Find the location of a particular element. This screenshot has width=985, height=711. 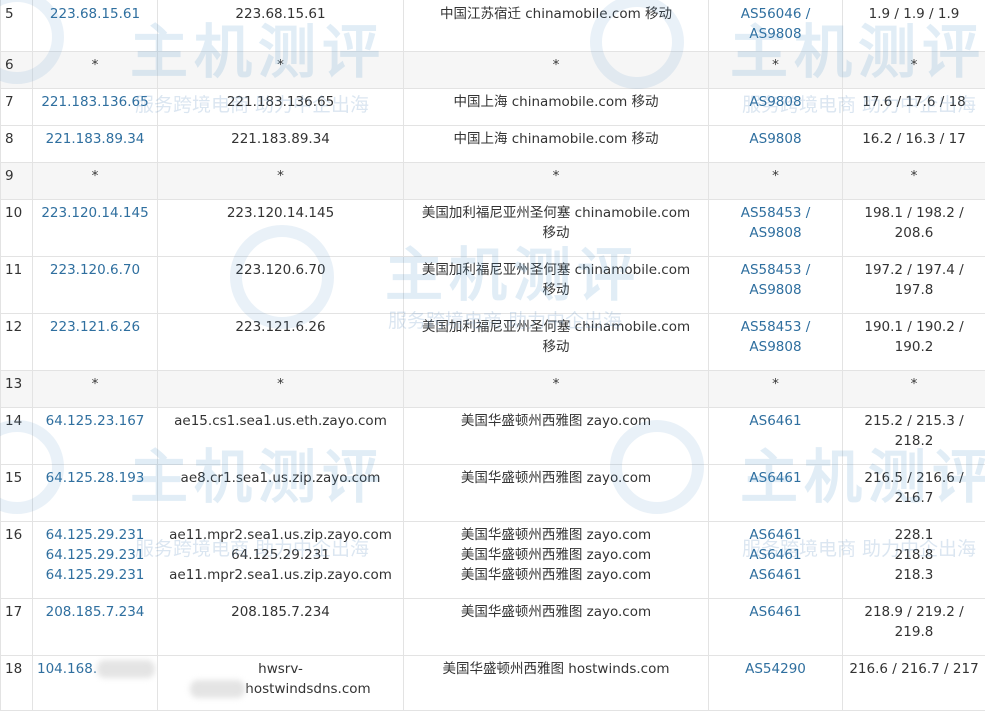

rtt-cell-text: 197.2 / 197.4 / is located at coordinates (914, 270).